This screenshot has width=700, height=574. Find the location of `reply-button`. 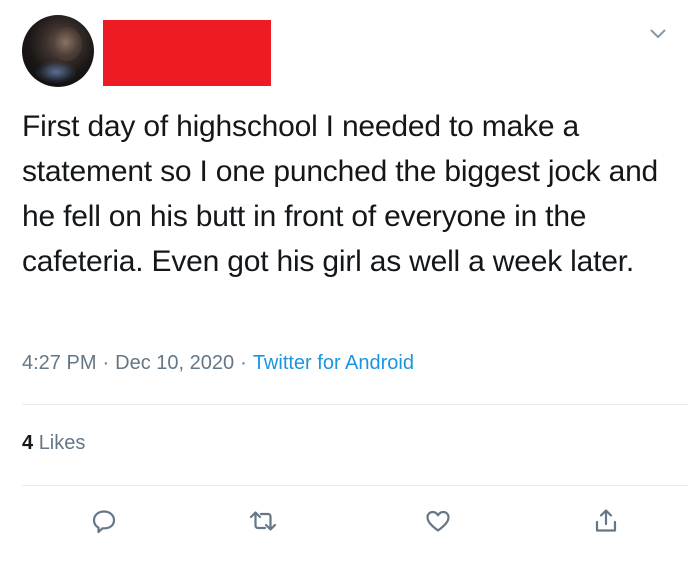

reply-button is located at coordinates (104, 521).